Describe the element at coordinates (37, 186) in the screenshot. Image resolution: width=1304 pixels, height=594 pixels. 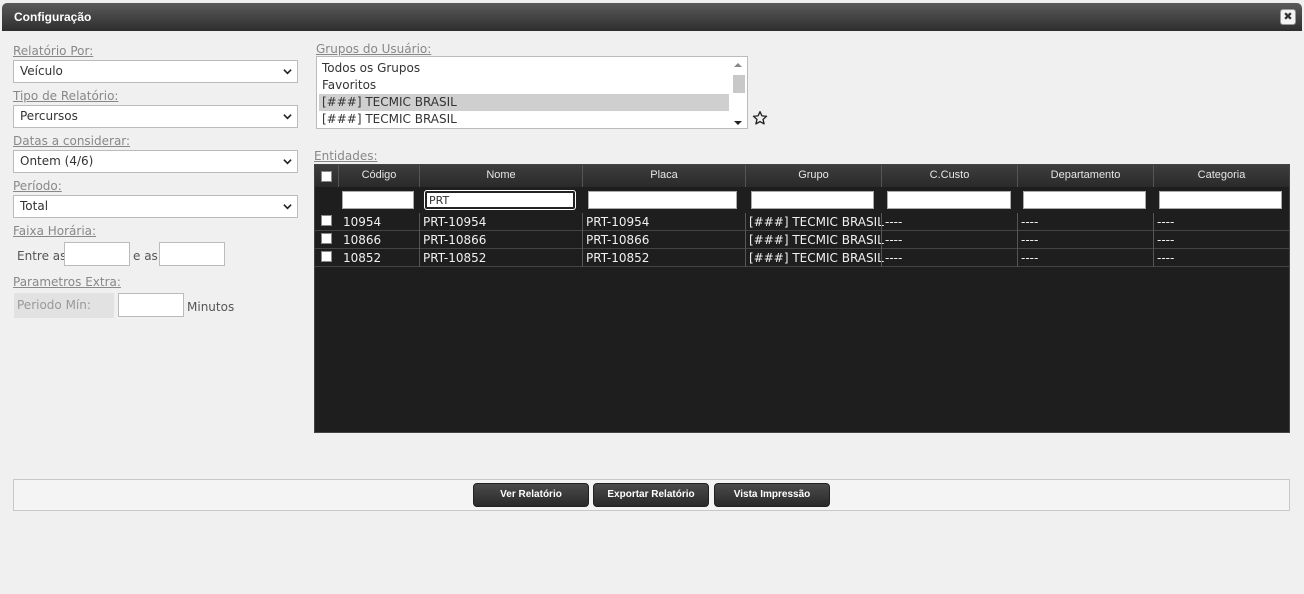
I see `periodo-label: Período:` at that location.